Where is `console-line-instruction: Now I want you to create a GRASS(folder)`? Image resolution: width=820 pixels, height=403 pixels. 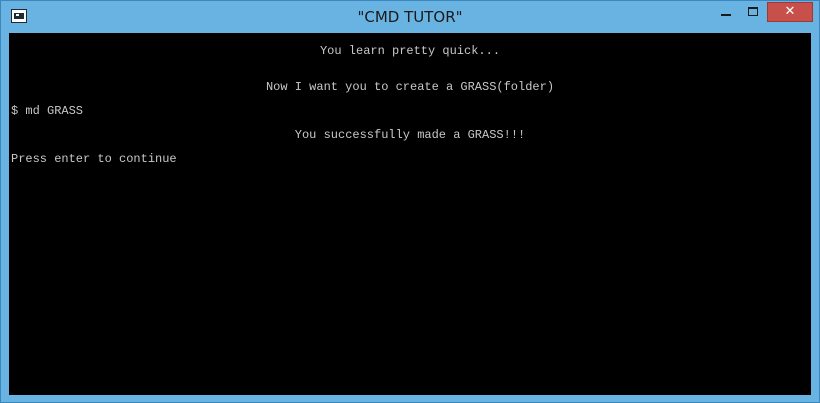 console-line-instruction: Now I want you to create a GRASS(folder) is located at coordinates (410, 87).